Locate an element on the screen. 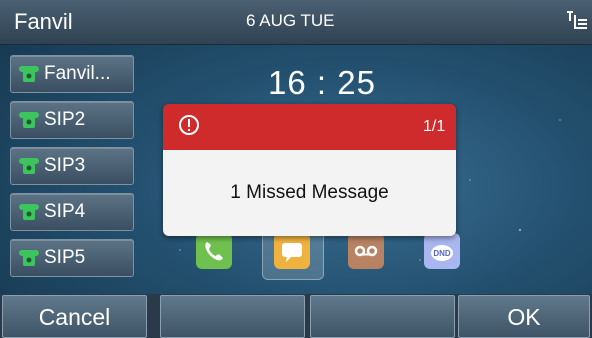 This screenshot has height=338, width=592. line-key-label: SIP4 is located at coordinates (65, 211).